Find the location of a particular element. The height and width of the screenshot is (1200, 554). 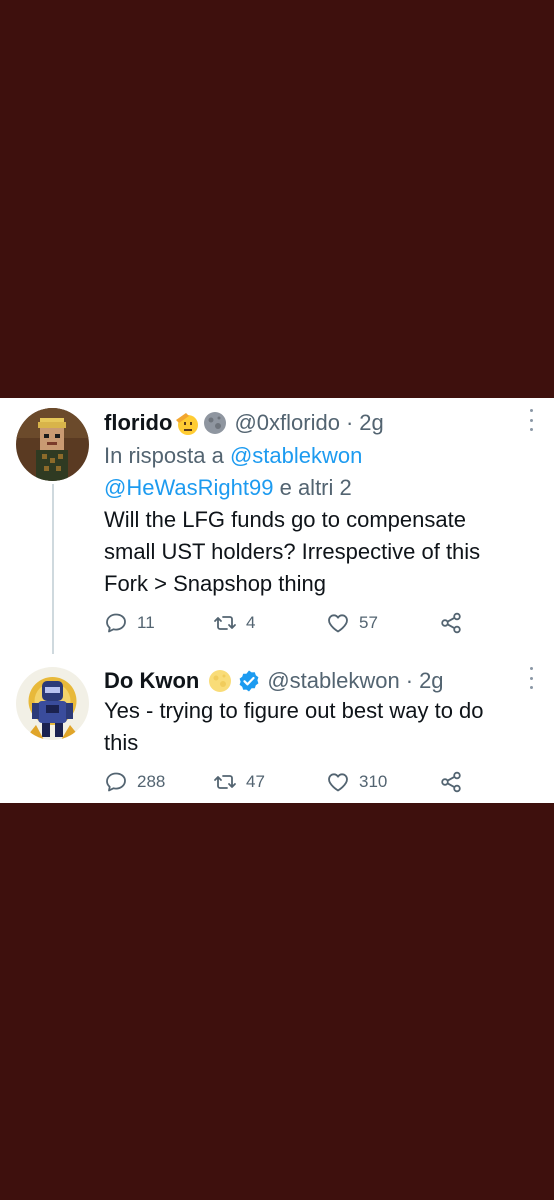

like-button: 57 is located at coordinates (352, 623).